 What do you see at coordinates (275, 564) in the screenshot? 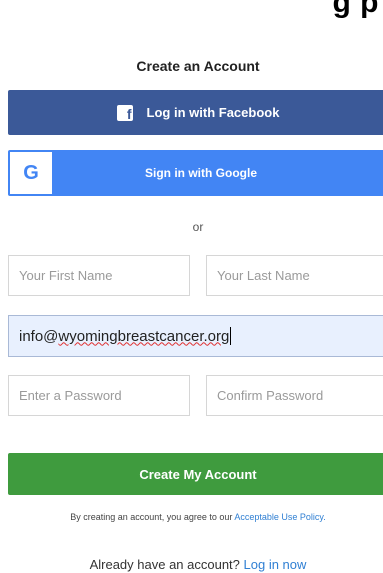
I see `login-link: Log in now` at bounding box center [275, 564].